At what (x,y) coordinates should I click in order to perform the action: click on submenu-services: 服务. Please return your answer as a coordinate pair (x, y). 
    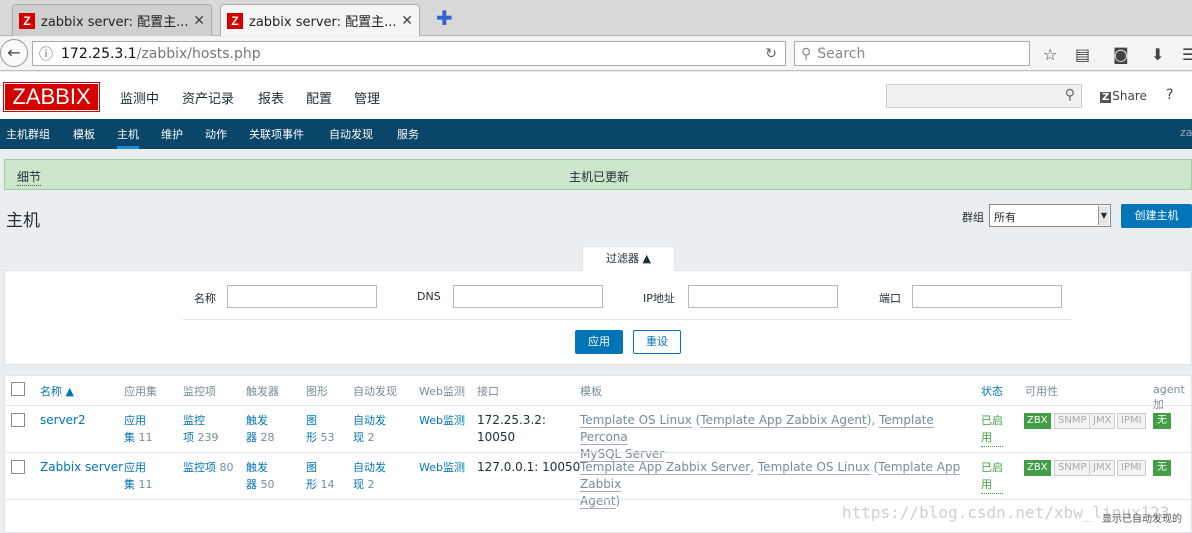
    Looking at the image, I should click on (408, 134).